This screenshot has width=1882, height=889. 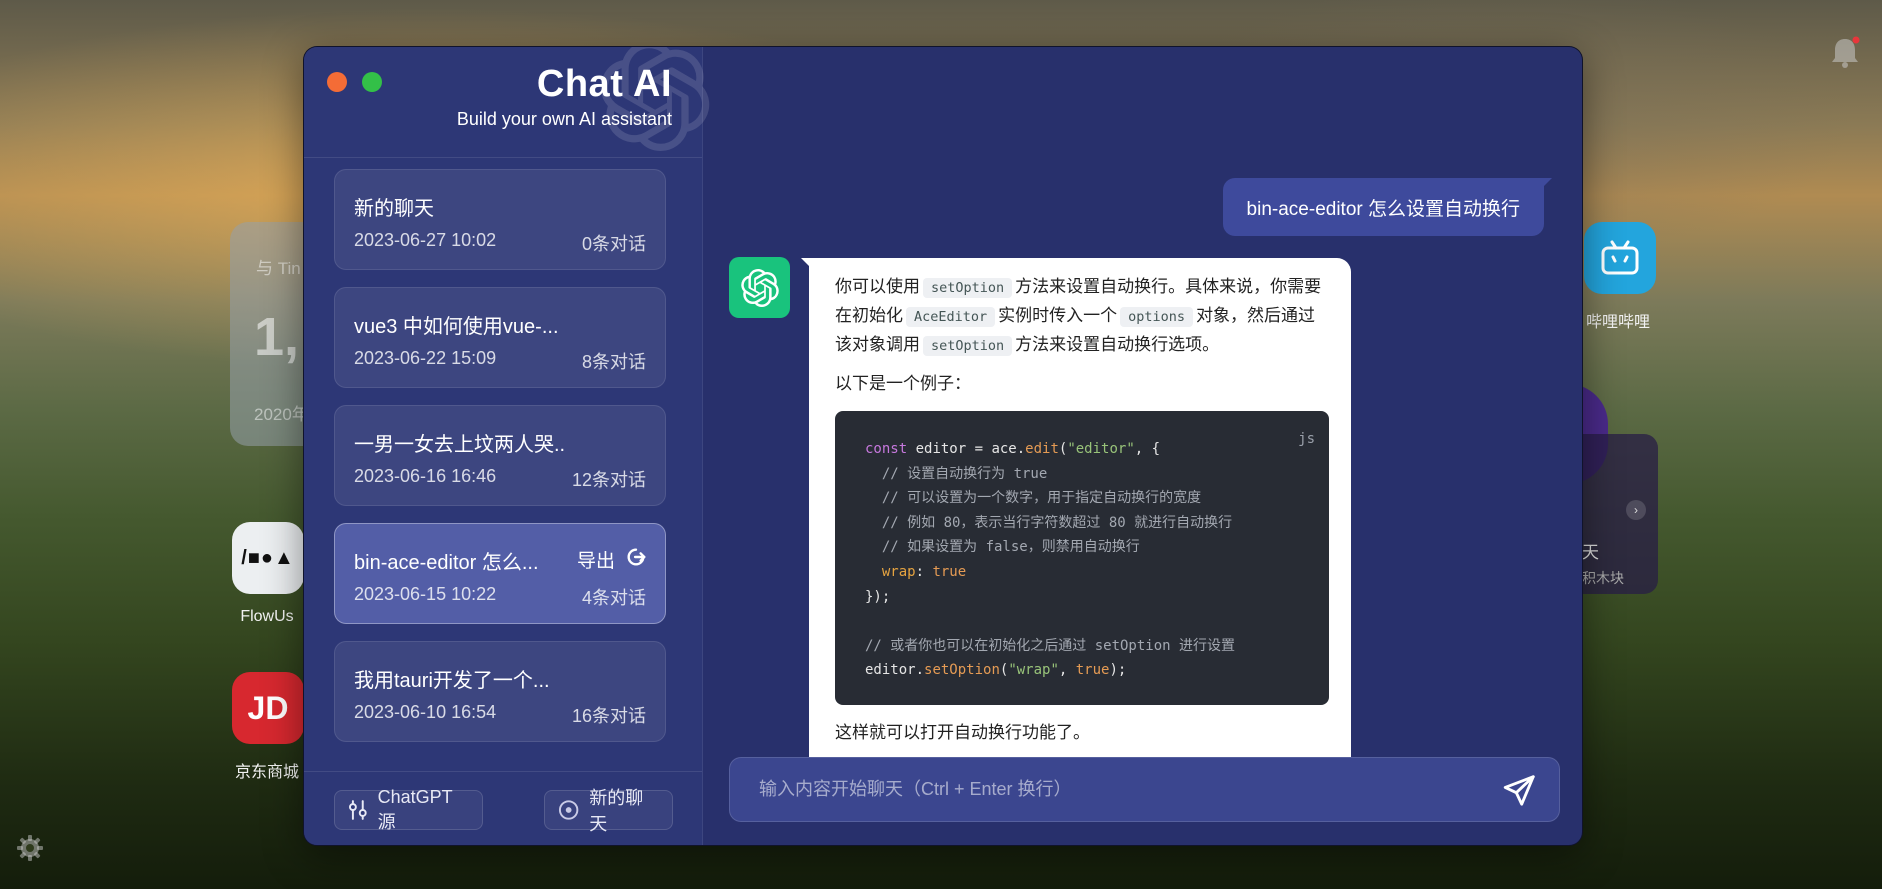 What do you see at coordinates (1615, 514) in the screenshot?
I see `desktop-widget-right: › 天 积木块` at bounding box center [1615, 514].